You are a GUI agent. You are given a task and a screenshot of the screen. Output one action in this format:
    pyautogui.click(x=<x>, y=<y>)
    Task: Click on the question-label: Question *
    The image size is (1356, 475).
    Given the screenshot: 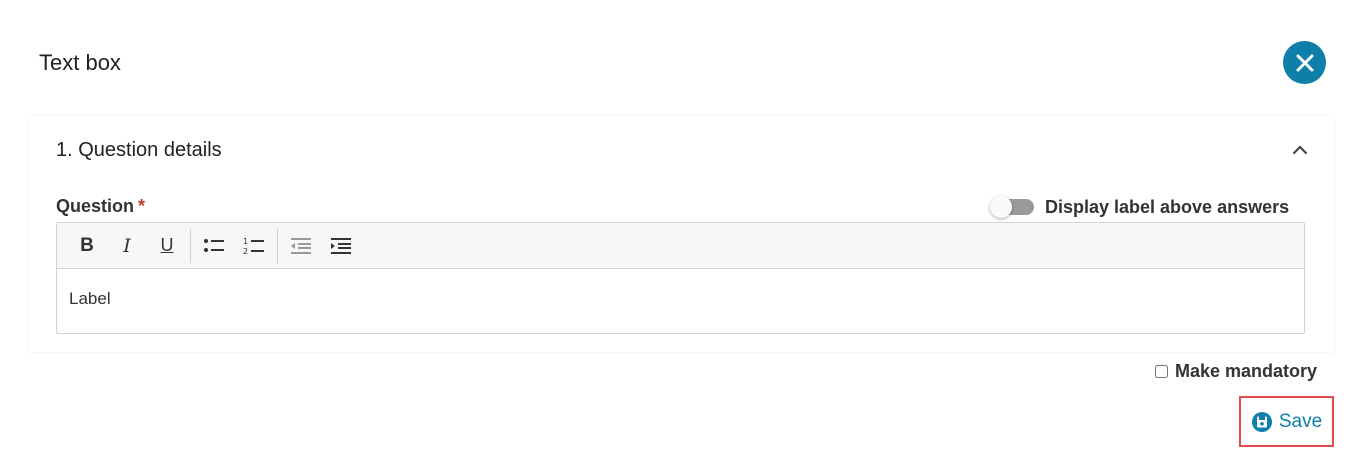 What is the action you would take?
    pyautogui.click(x=100, y=206)
    